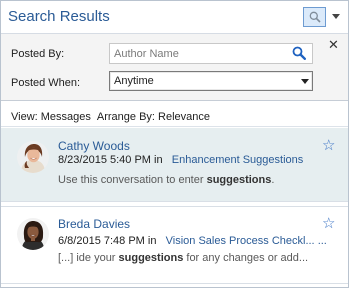  Describe the element at coordinates (153, 117) in the screenshot. I see `arrange-by-selector: Arrange By: Relevance` at that location.